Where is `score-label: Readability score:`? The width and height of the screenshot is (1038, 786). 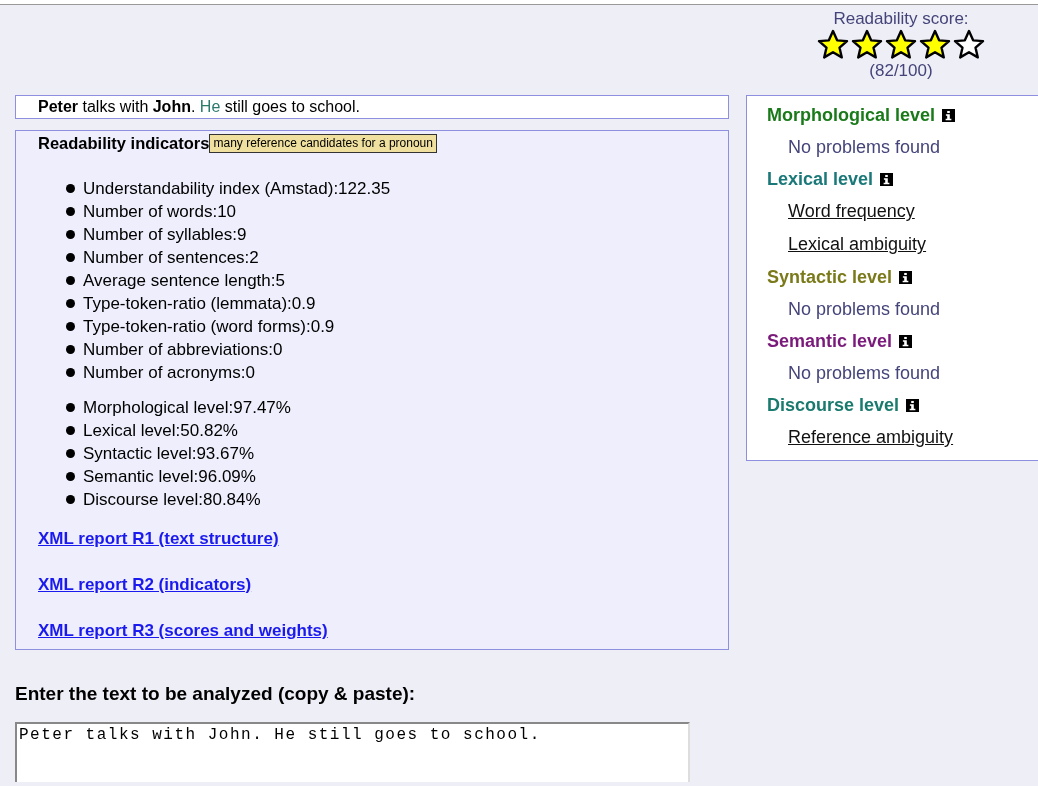
score-label: Readability score: is located at coordinates (901, 19).